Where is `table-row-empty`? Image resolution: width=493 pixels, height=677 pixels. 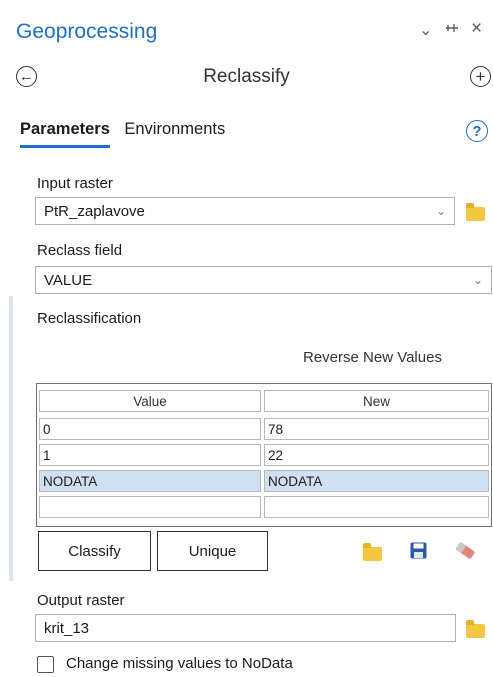 table-row-empty is located at coordinates (264, 507).